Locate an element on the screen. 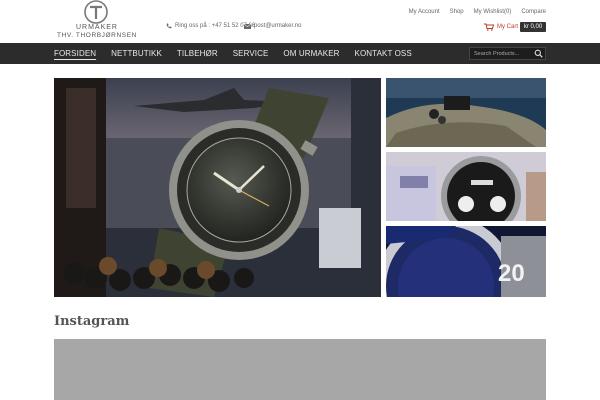 Image resolution: width=600 pixels, height=400 pixels. nav-item-tilbehor: TILBEHØR is located at coordinates (205, 53).